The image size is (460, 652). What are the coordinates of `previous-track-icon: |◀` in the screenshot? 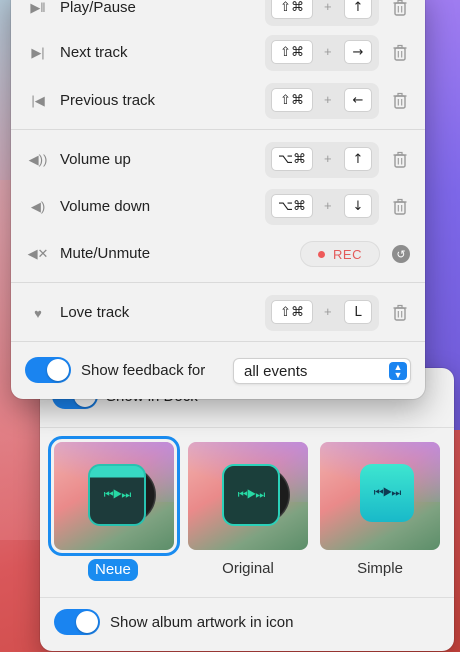 It's located at (38, 100).